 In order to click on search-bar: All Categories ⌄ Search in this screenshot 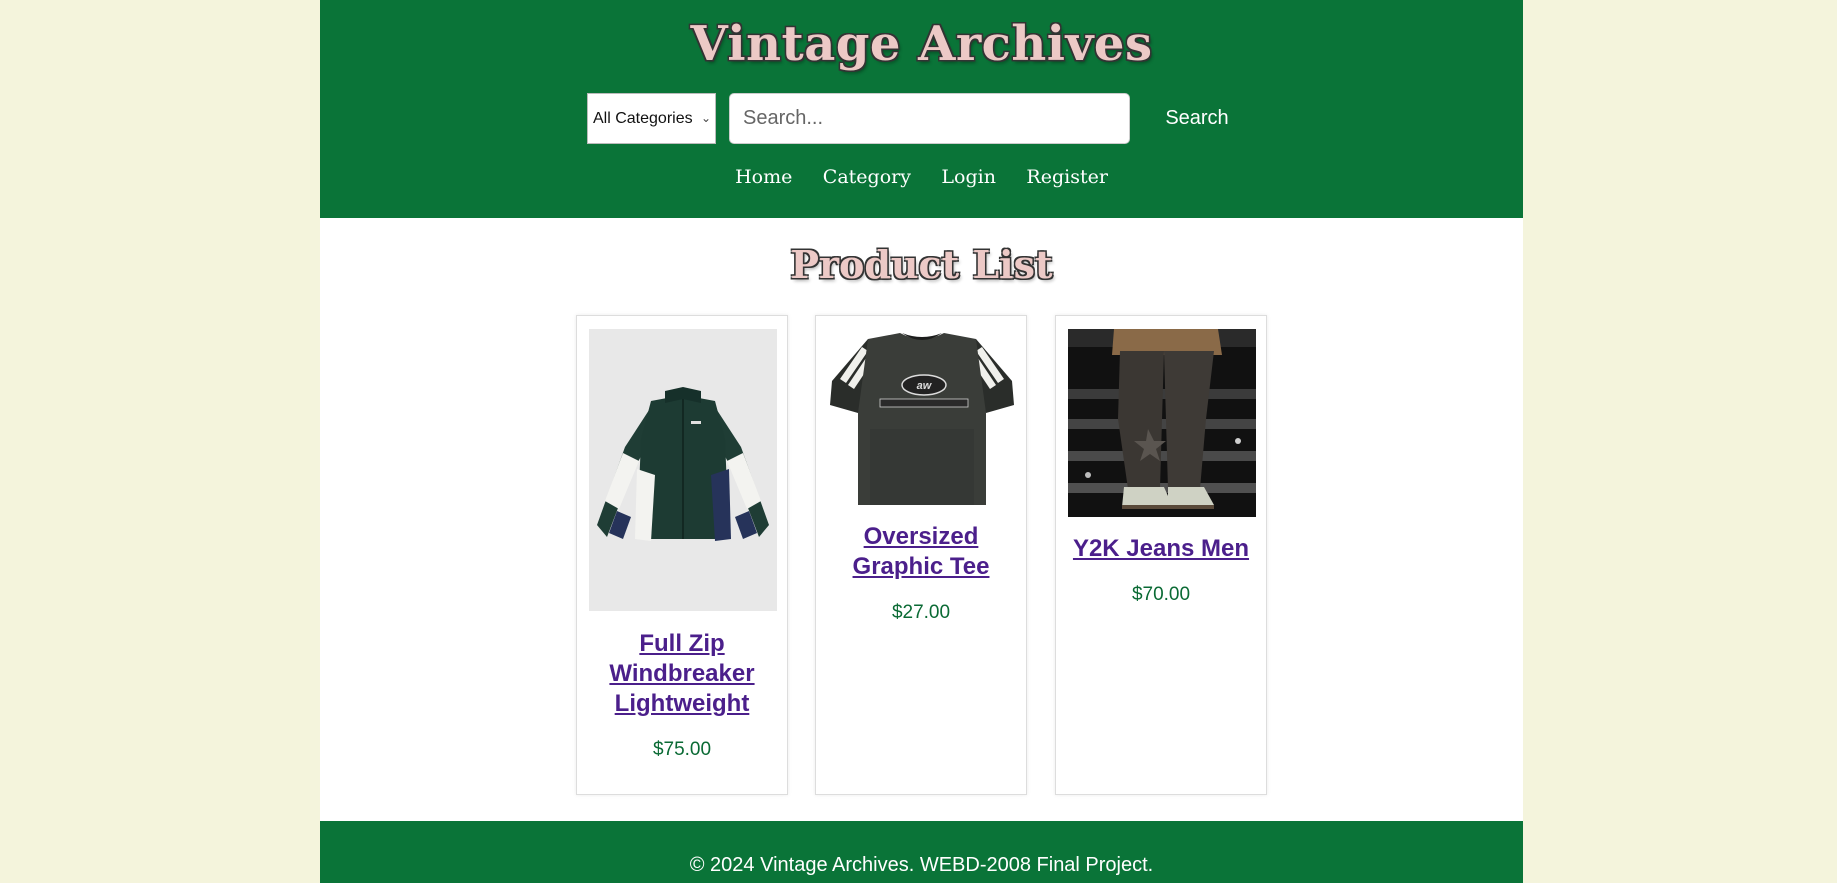, I will do `click(937, 119)`.